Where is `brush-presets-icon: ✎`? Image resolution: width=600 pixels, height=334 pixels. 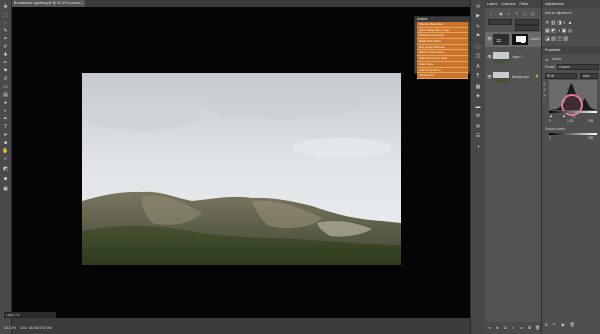
brush-presets-icon: ✎ is located at coordinates (478, 27).